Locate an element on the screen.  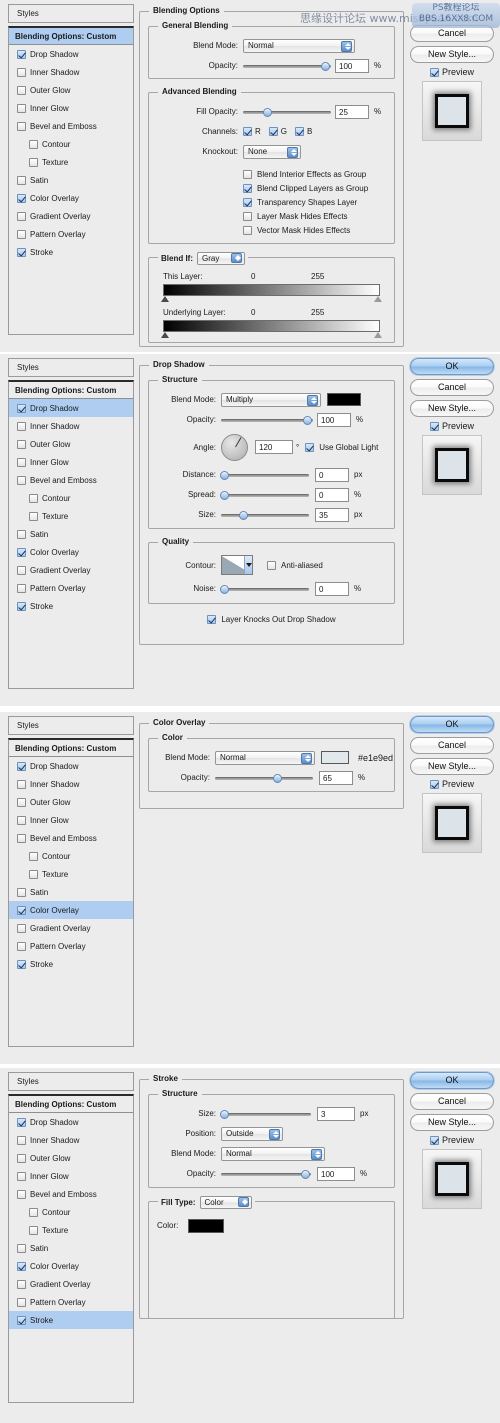
blend-interior-effects-row: Blend Interior Effects as Group is located at coordinates (314, 174).